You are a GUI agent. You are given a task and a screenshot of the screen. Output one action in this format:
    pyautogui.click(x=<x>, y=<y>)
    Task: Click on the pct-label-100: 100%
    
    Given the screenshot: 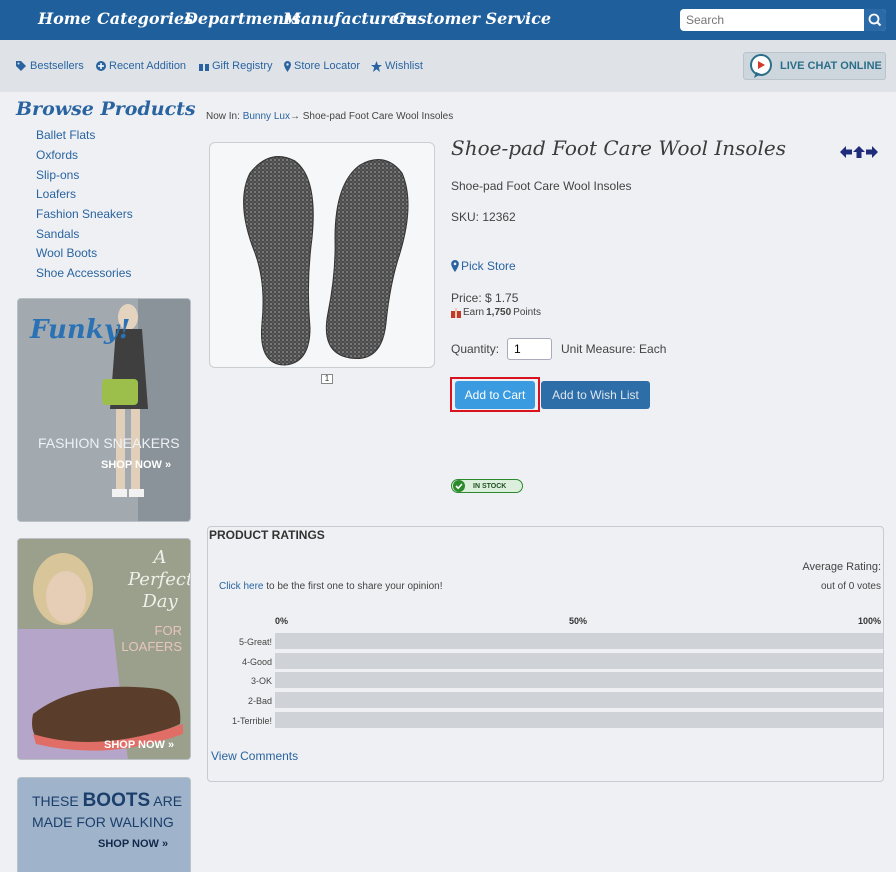 What is the action you would take?
    pyautogui.click(x=869, y=621)
    